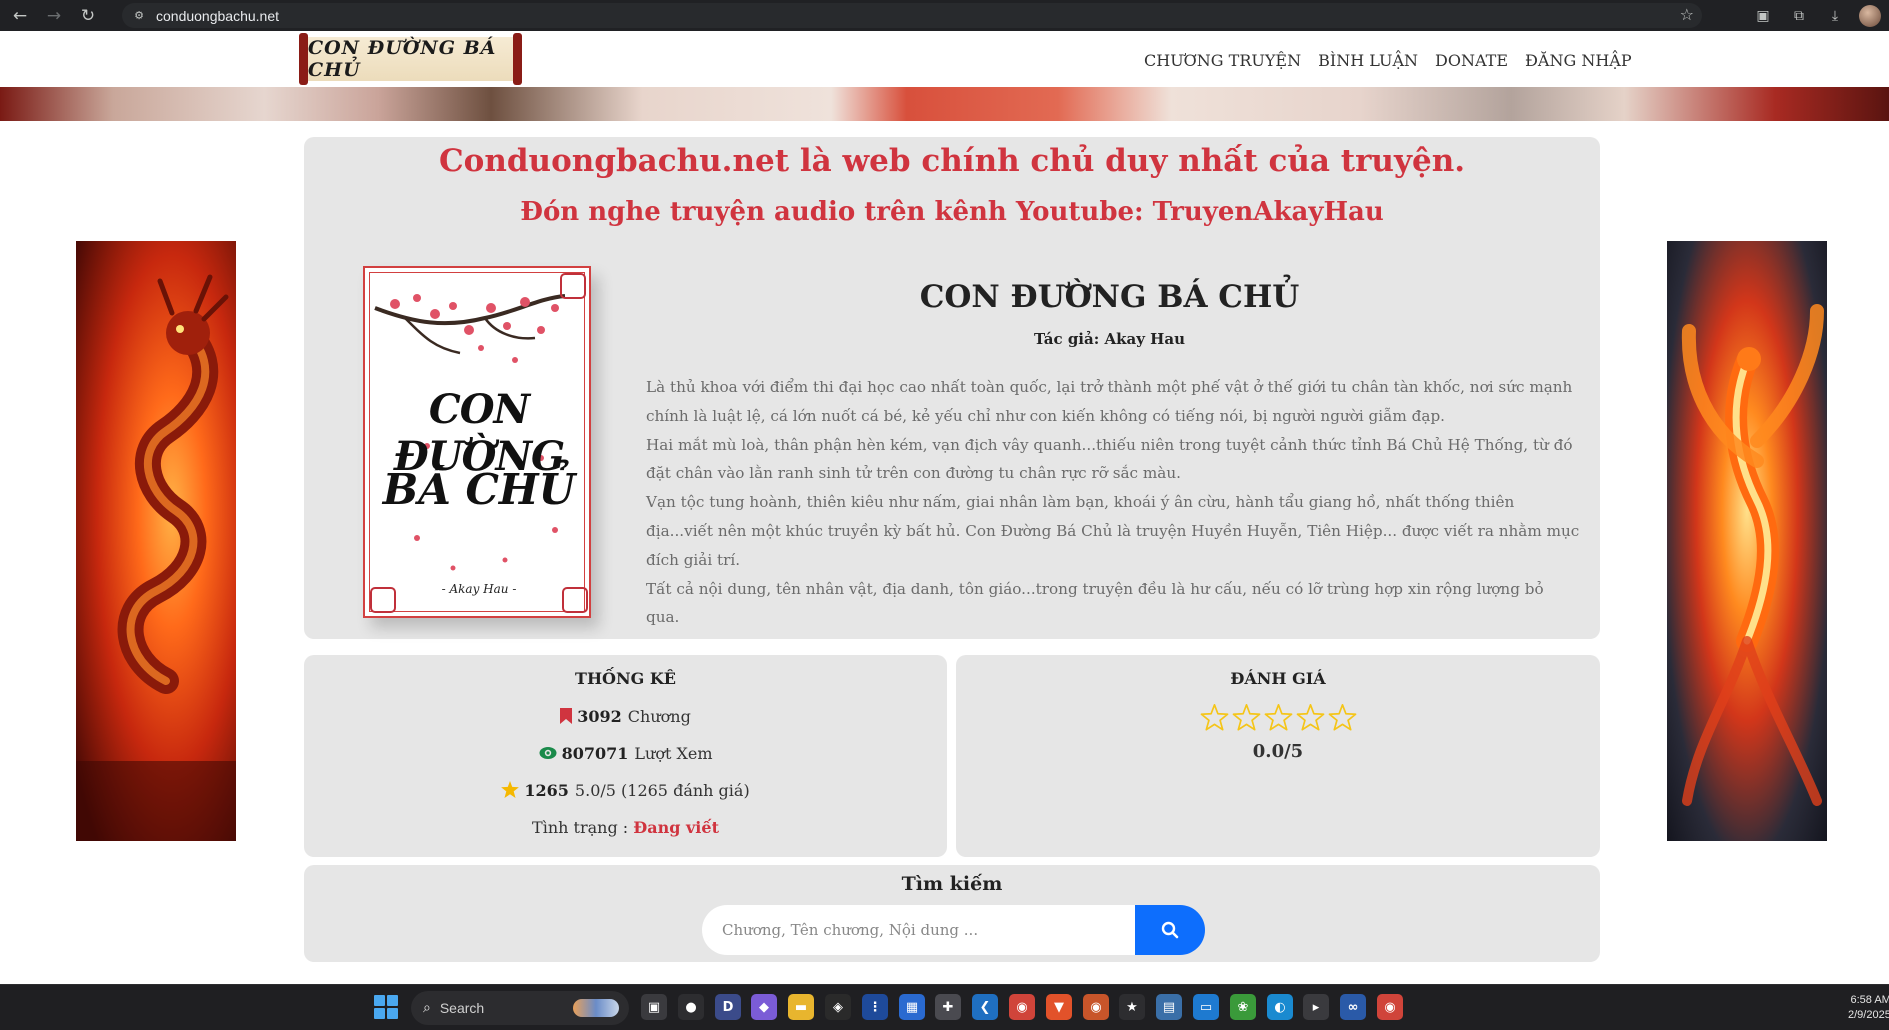 This screenshot has width=1889, height=1030. I want to click on star-icon, so click(510, 789).